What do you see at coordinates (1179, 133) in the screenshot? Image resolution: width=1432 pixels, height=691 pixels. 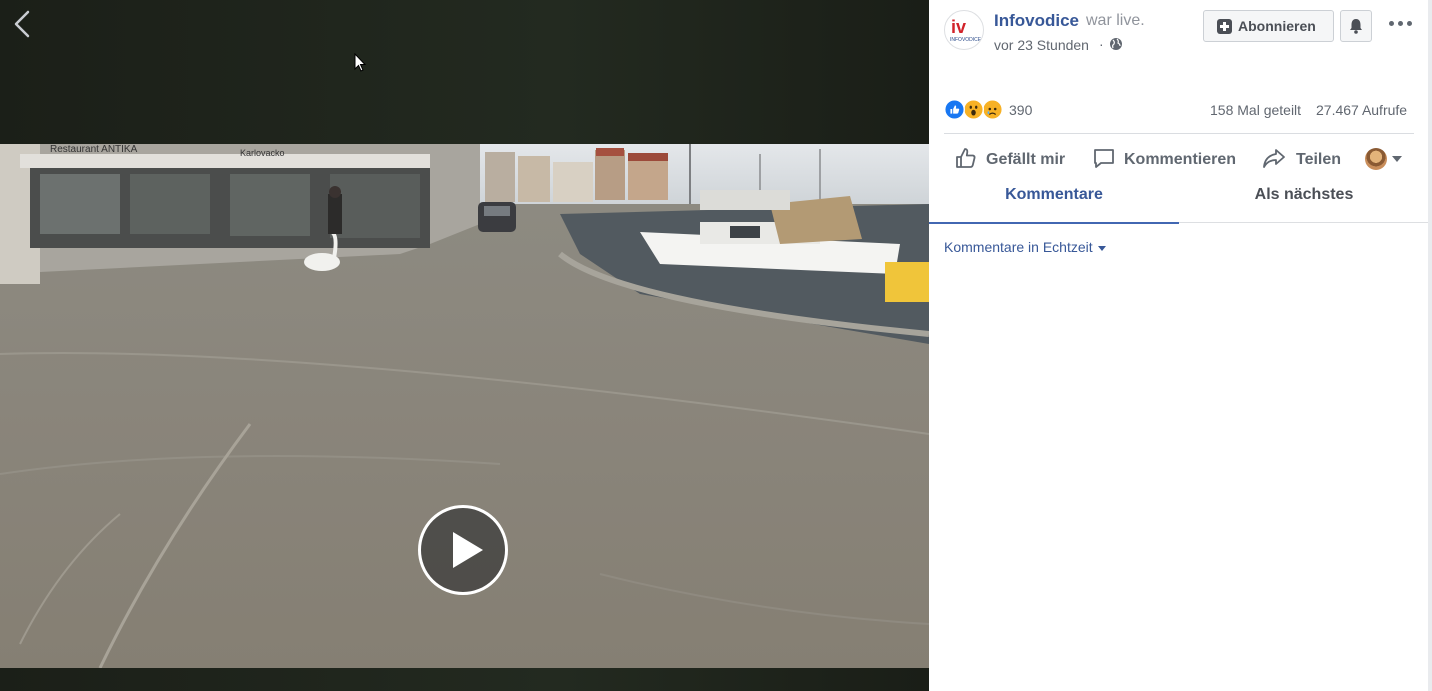 I see `divider` at bounding box center [1179, 133].